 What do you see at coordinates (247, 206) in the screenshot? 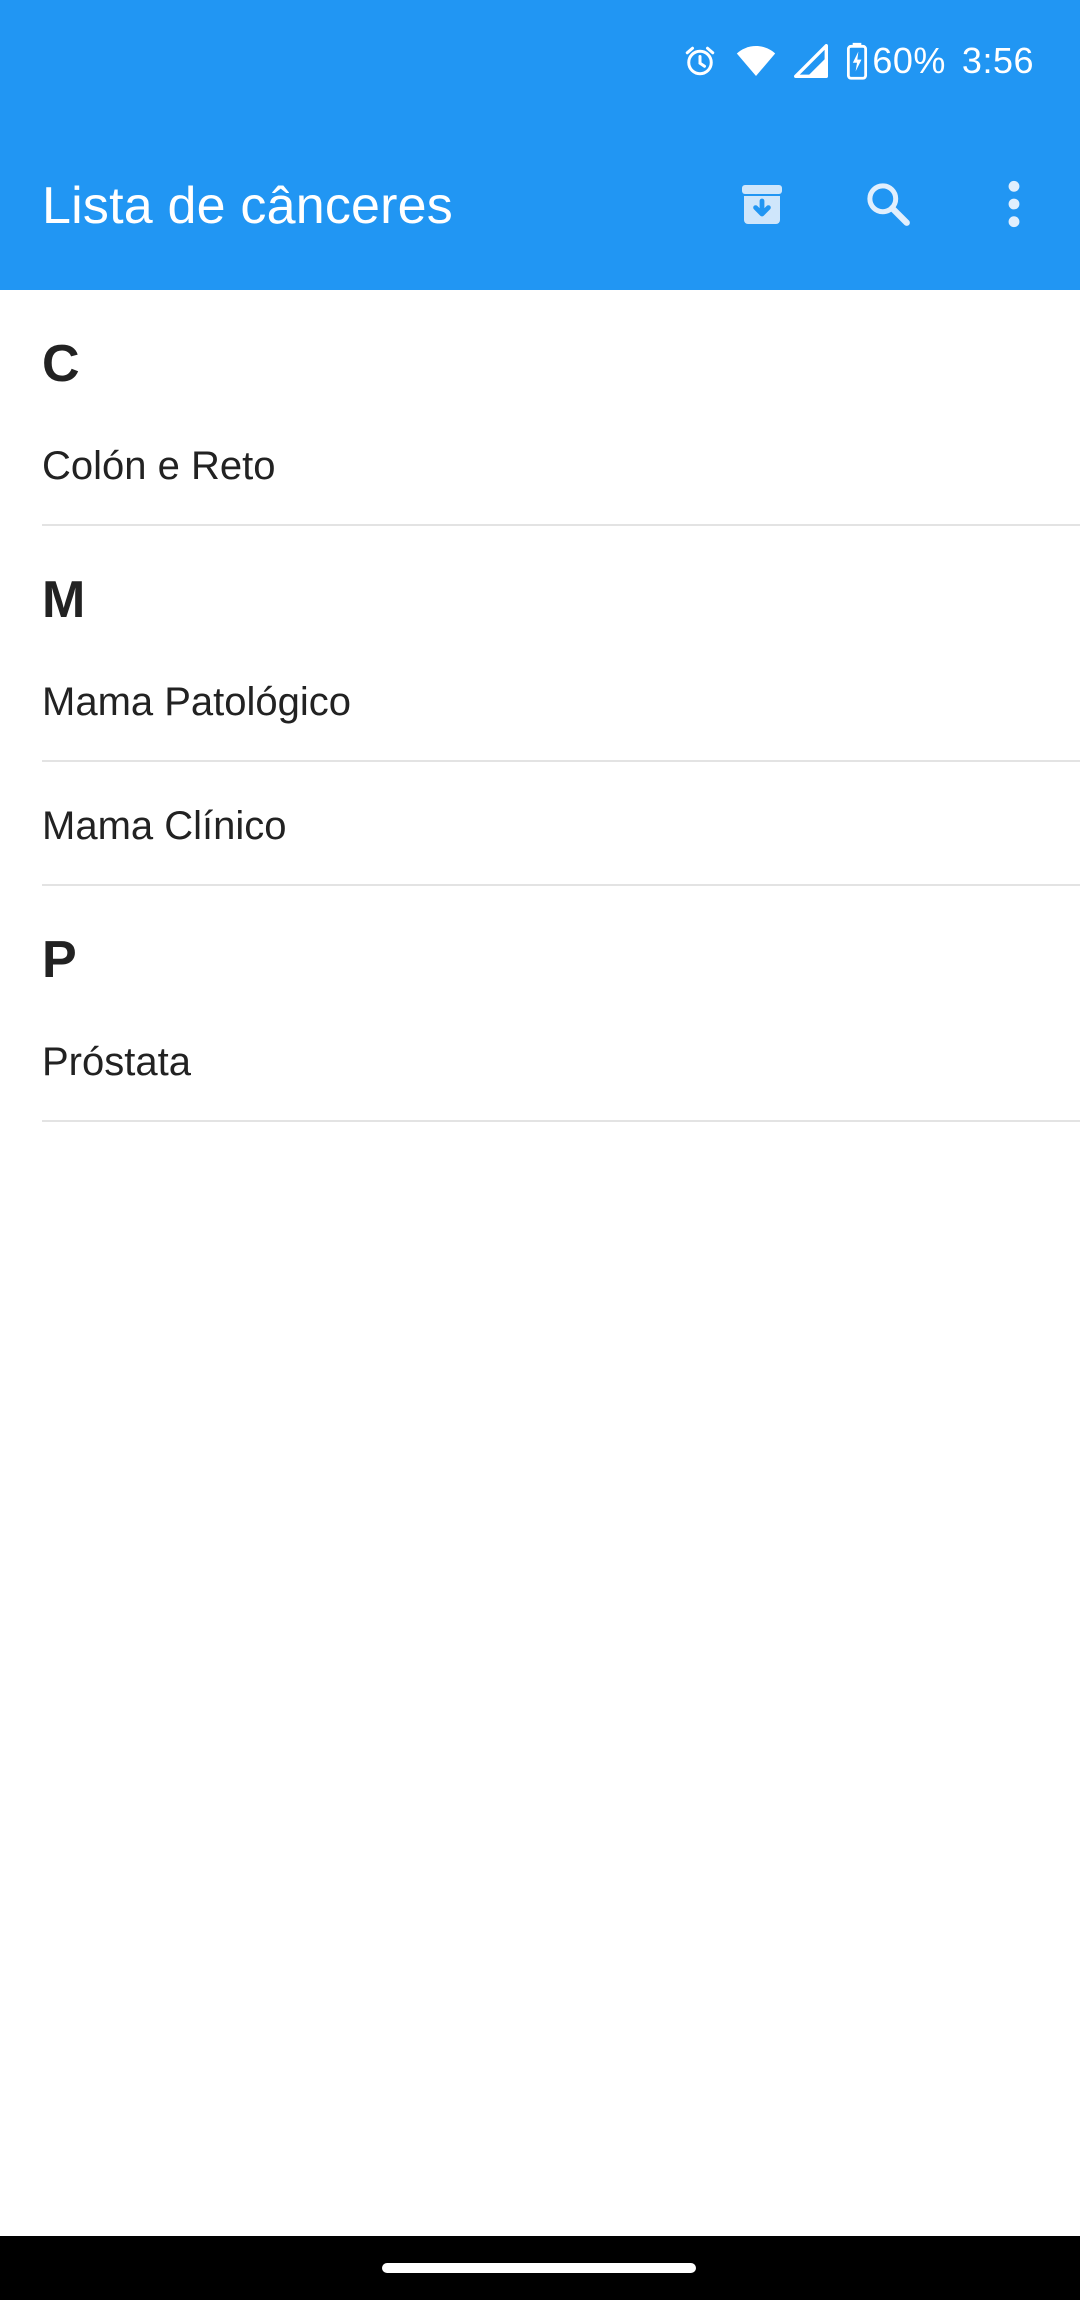
I see `page-title: Lista de cânceres` at bounding box center [247, 206].